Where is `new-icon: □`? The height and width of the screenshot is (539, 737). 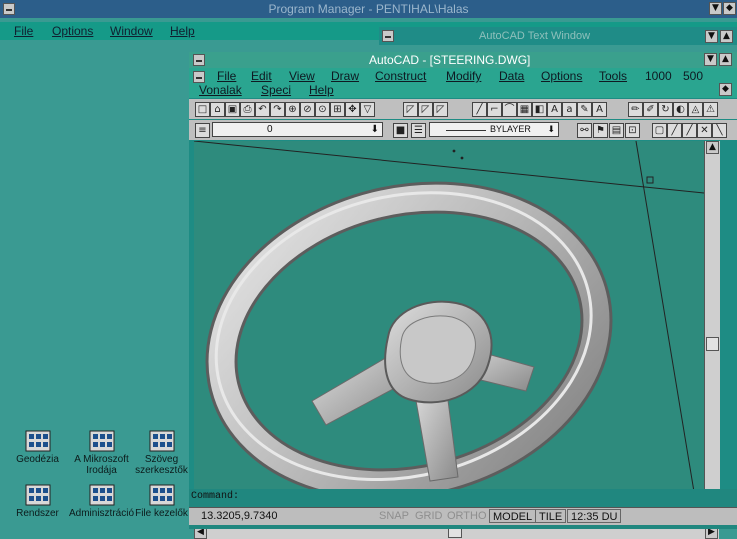
new-icon: □ is located at coordinates (202, 109).